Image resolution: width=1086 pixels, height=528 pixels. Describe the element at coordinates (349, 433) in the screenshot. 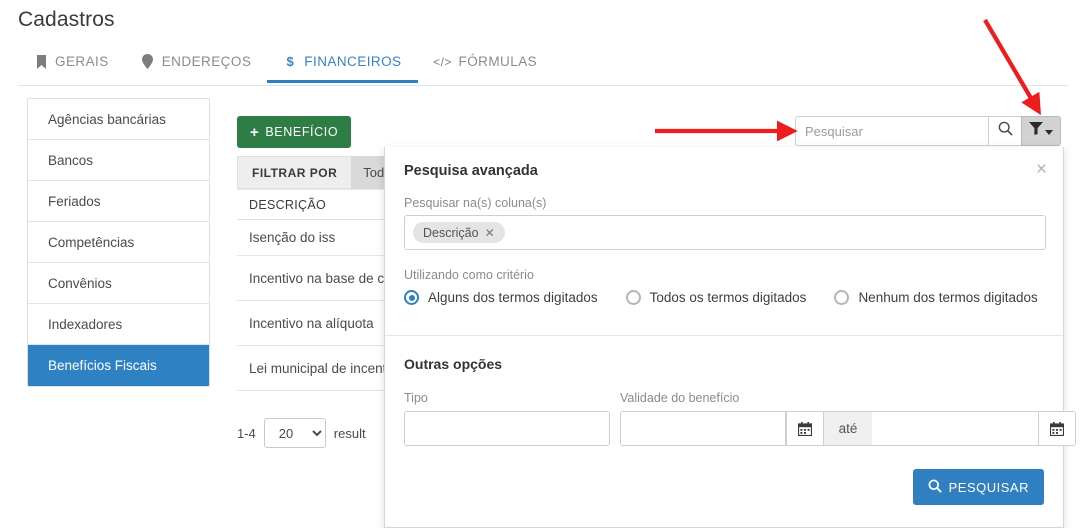

I see `pagination-suffix: result` at that location.